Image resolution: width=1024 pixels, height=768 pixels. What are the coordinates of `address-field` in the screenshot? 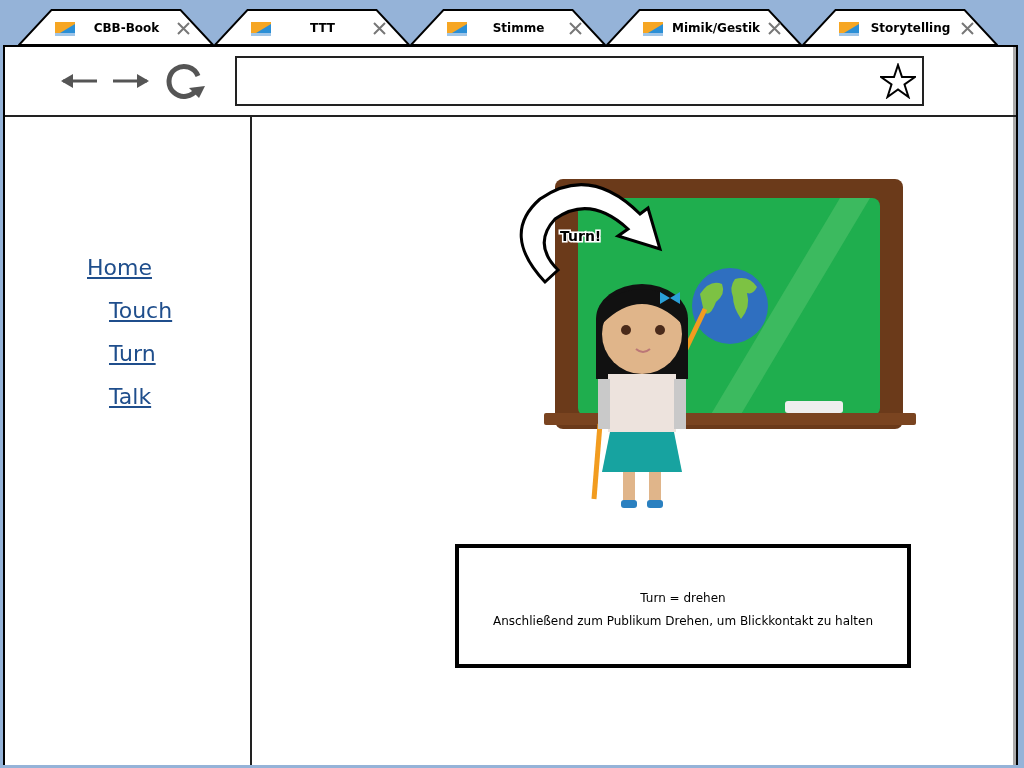 It's located at (579, 81).